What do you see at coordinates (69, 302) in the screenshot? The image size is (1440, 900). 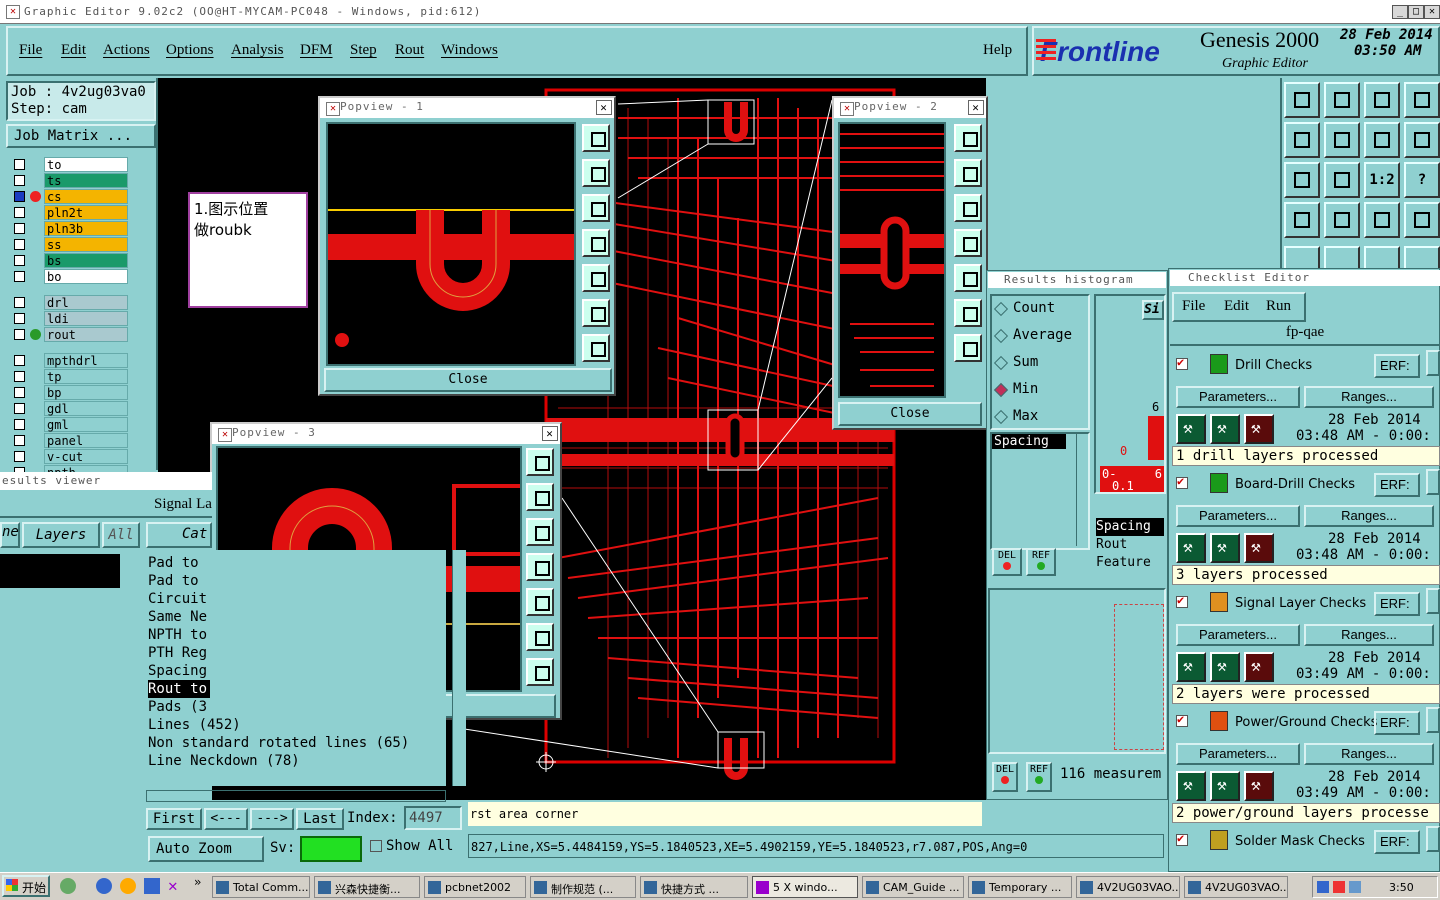 I see `layer-row-drl: drl` at bounding box center [69, 302].